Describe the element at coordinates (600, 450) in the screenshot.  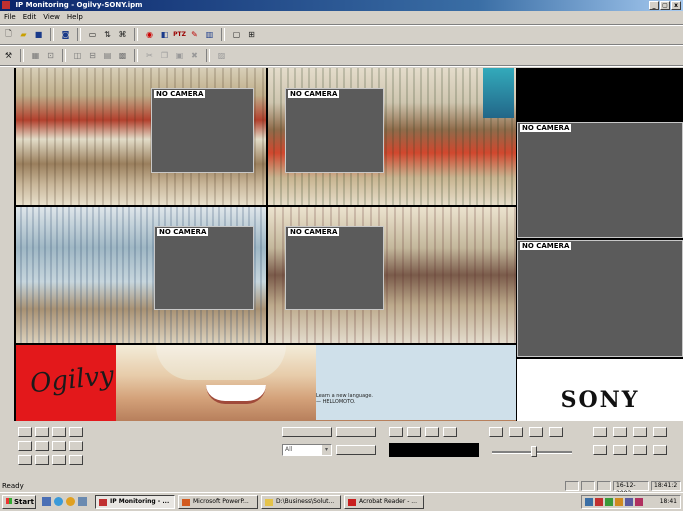
I see `iris-open-button` at that location.